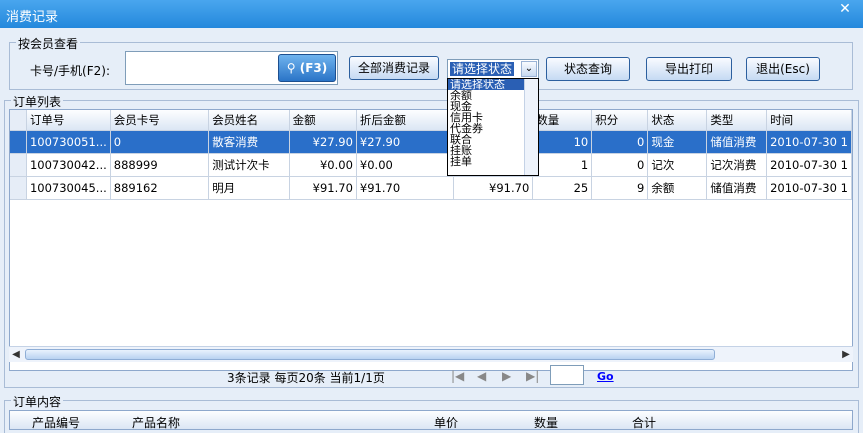  What do you see at coordinates (249, 188) in the screenshot?
I see `member-name-cell: 明月` at bounding box center [249, 188].